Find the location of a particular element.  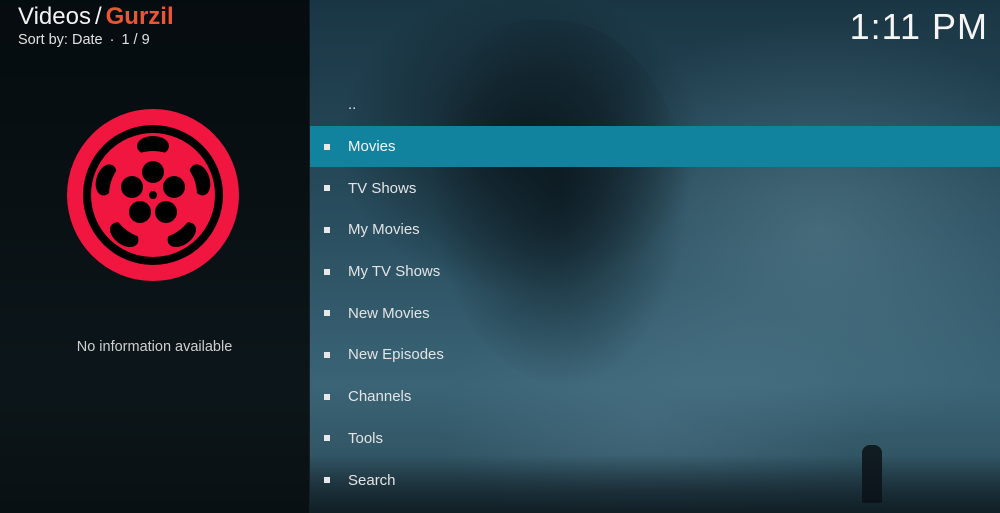

list-item-label: New Episodes is located at coordinates (396, 355).